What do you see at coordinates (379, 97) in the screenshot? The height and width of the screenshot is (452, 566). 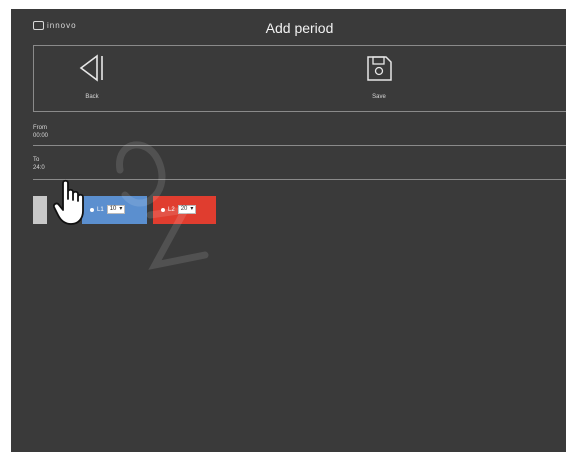 I see `save-label: Save` at bounding box center [379, 97].